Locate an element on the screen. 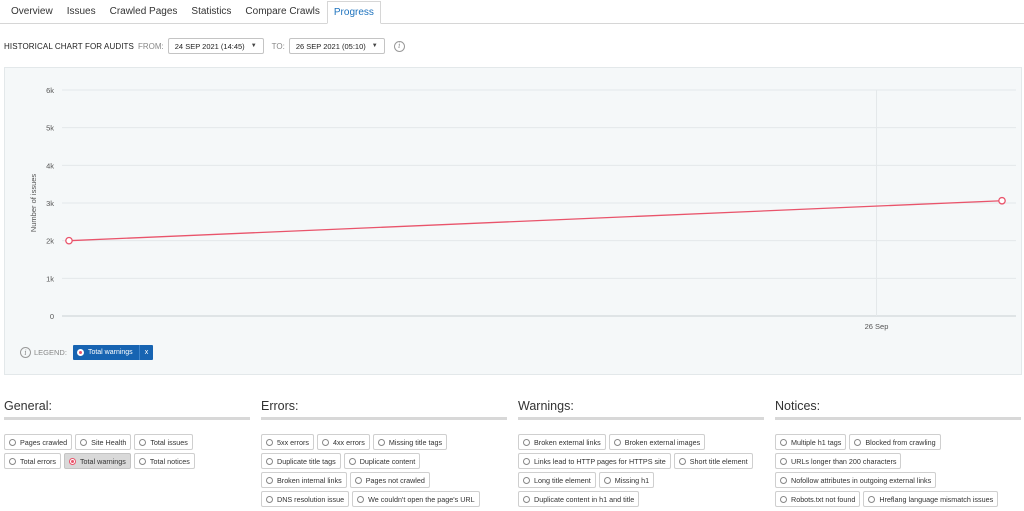 This screenshot has height=511, width=1024. metric-option-label: Total notices is located at coordinates (169, 461).